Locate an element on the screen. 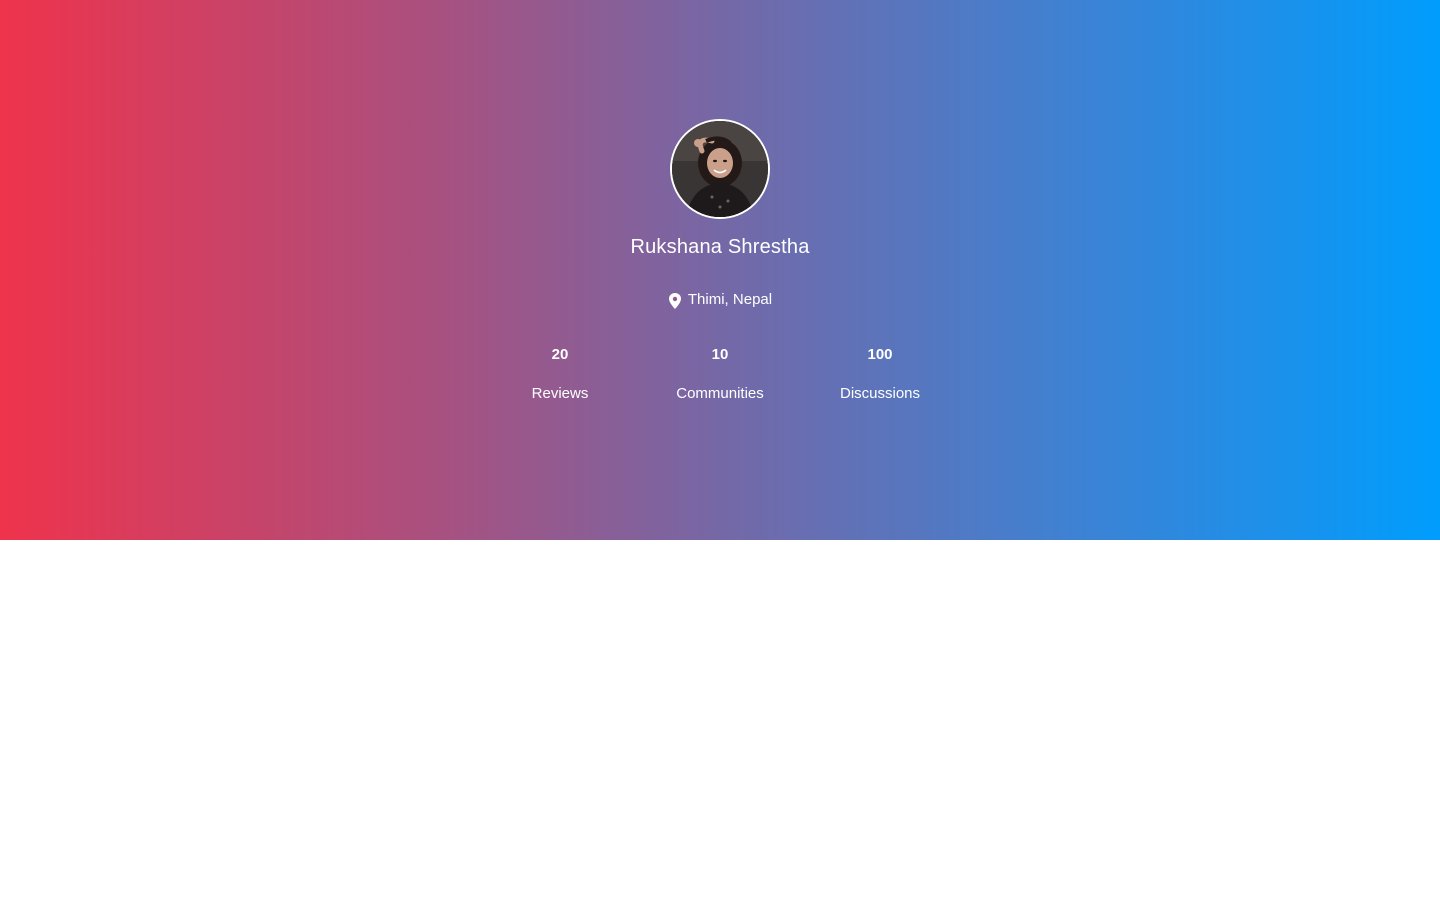 This screenshot has width=1440, height=900. avatar-photo is located at coordinates (720, 169).